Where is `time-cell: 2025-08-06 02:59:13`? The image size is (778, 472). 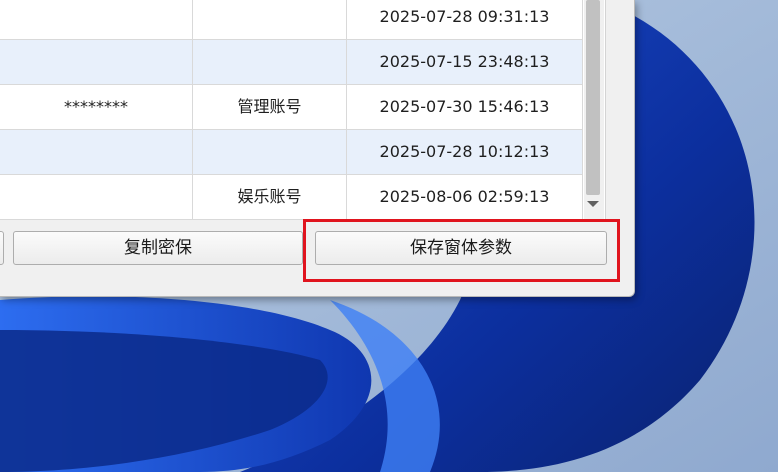 time-cell: 2025-08-06 02:59:13 is located at coordinates (465, 197).